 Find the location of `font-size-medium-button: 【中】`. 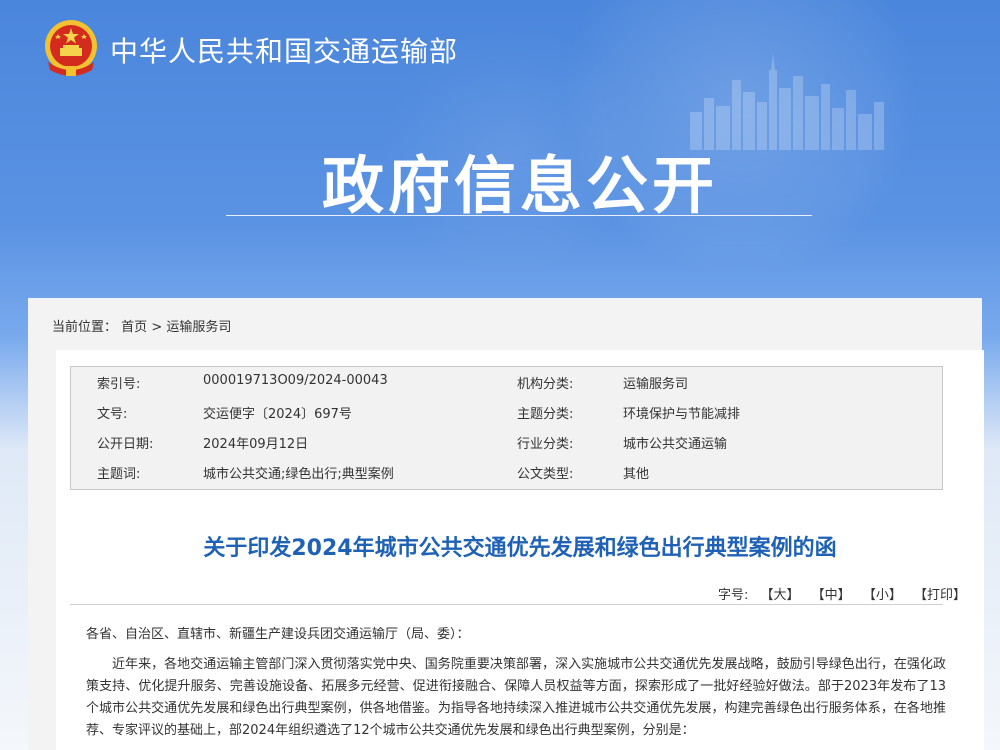

font-size-medium-button: 【中】 is located at coordinates (831, 595).